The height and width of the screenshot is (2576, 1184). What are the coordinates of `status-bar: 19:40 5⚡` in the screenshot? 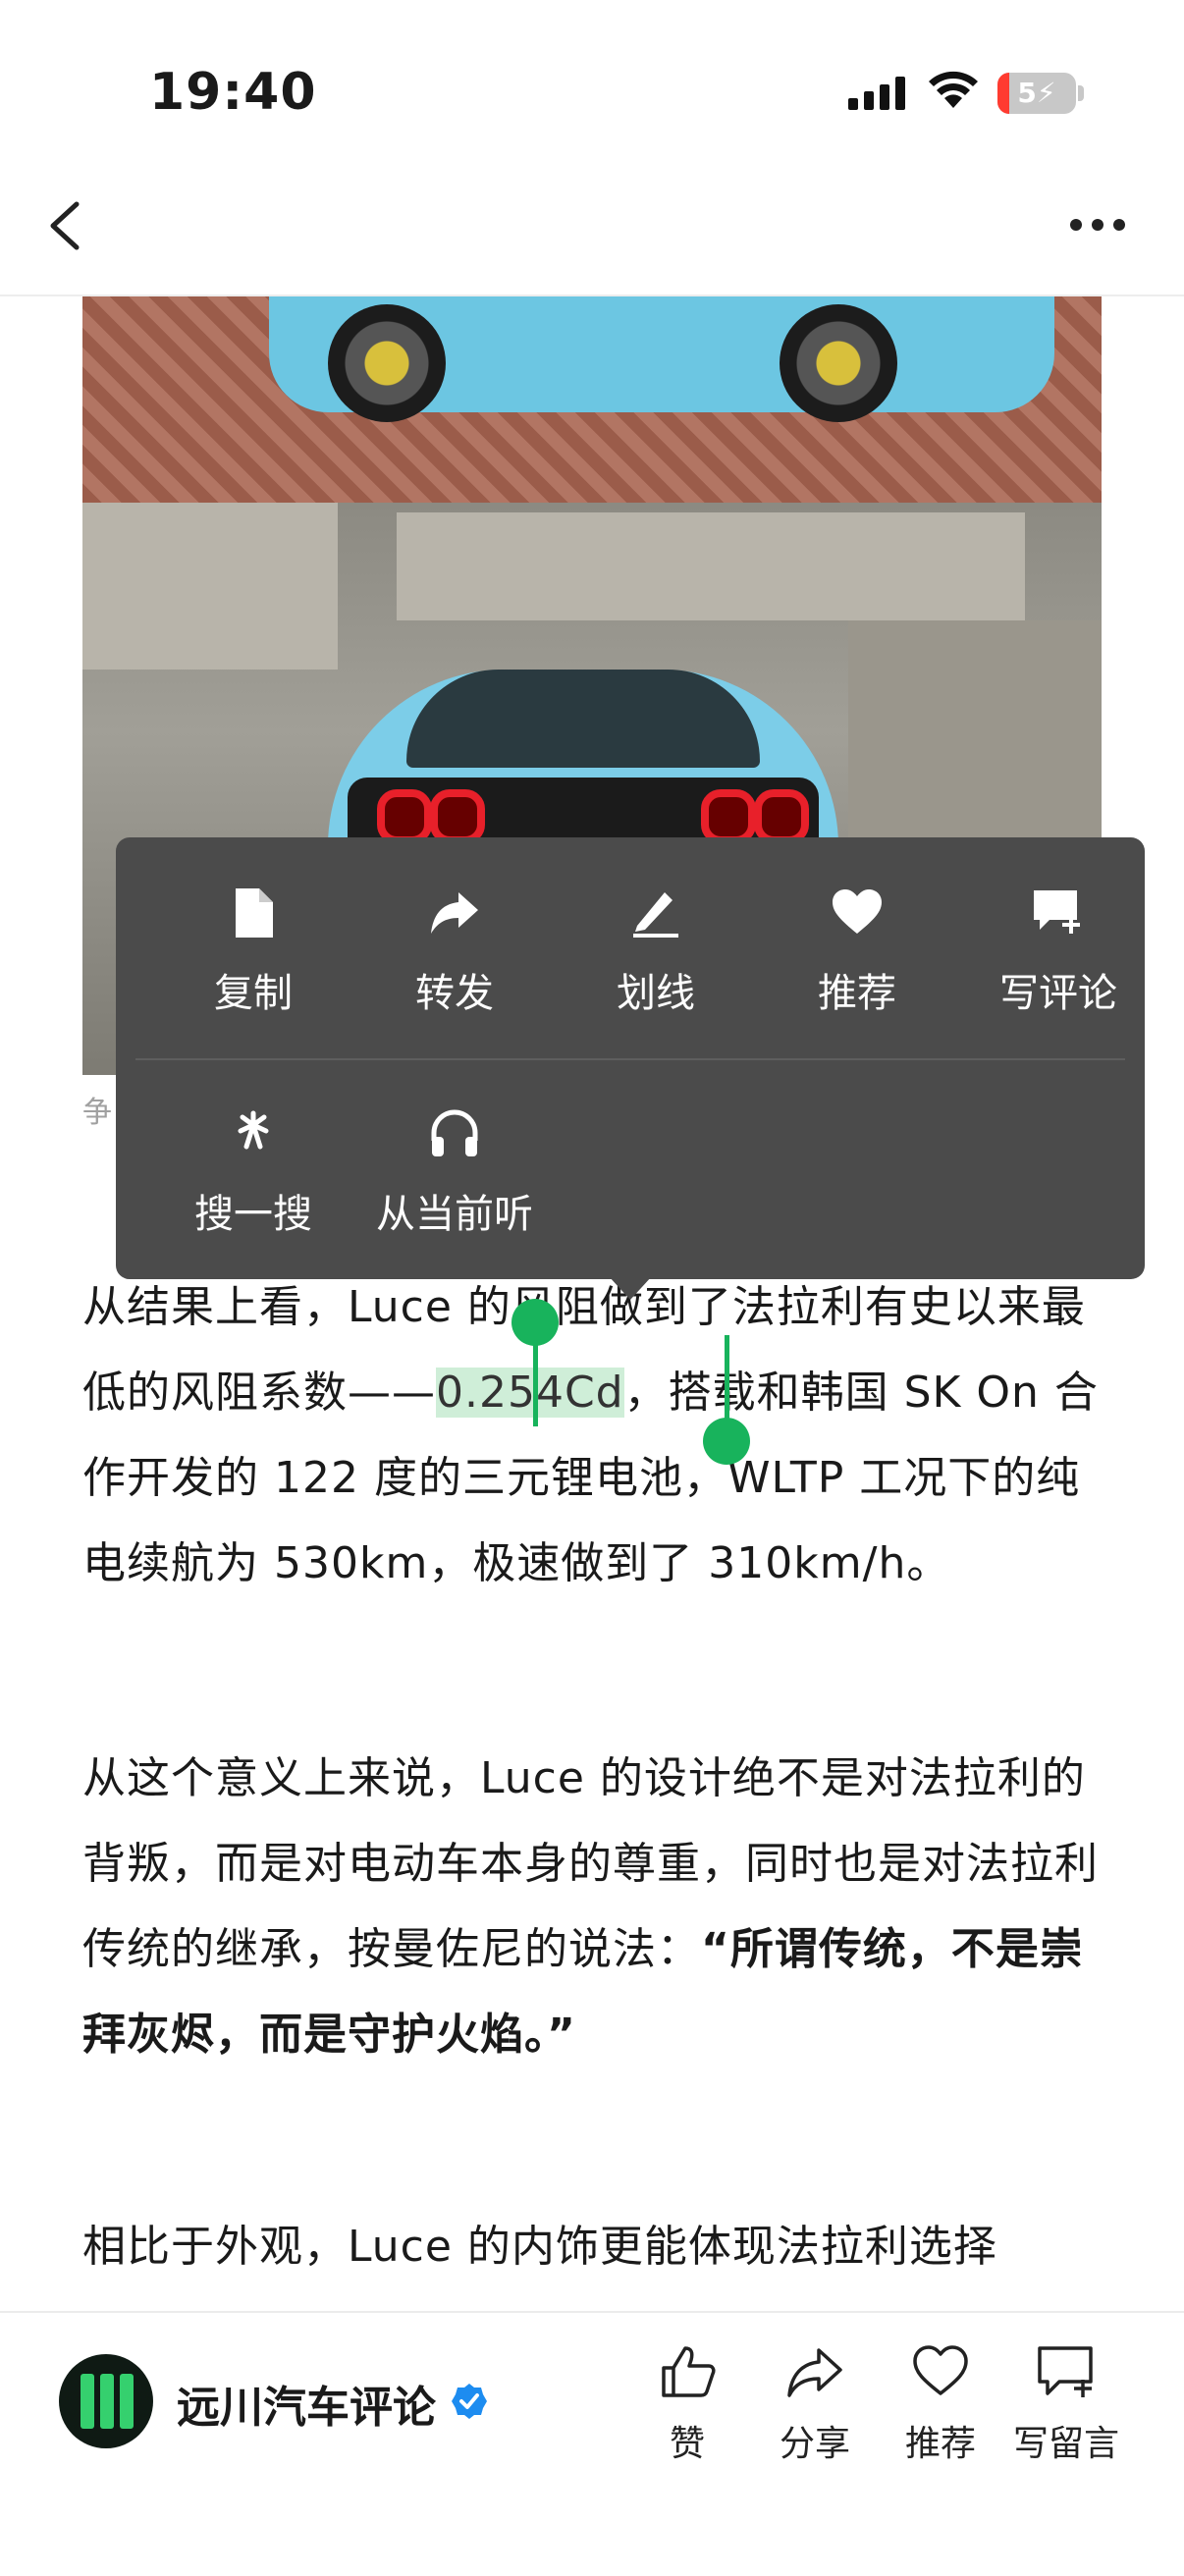 It's located at (592, 78).